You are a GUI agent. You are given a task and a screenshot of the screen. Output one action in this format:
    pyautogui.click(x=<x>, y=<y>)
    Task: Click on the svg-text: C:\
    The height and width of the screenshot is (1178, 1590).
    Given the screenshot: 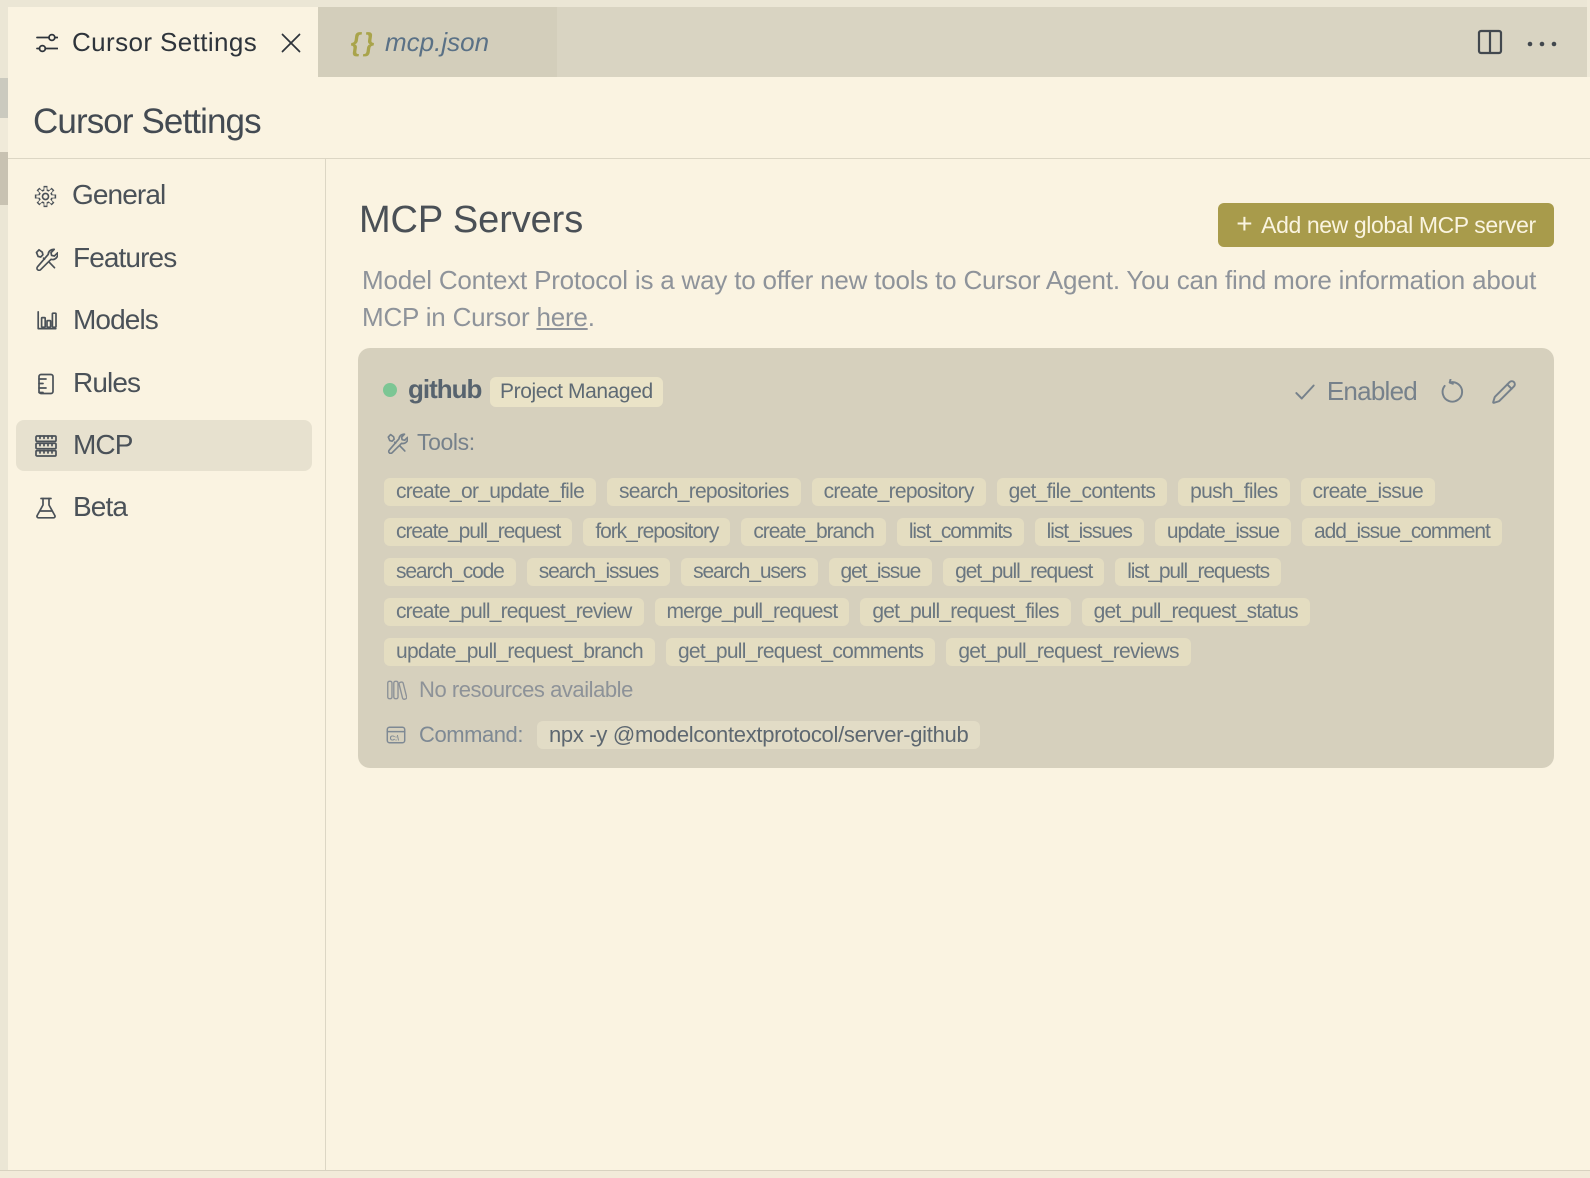 What is the action you would take?
    pyautogui.click(x=395, y=737)
    